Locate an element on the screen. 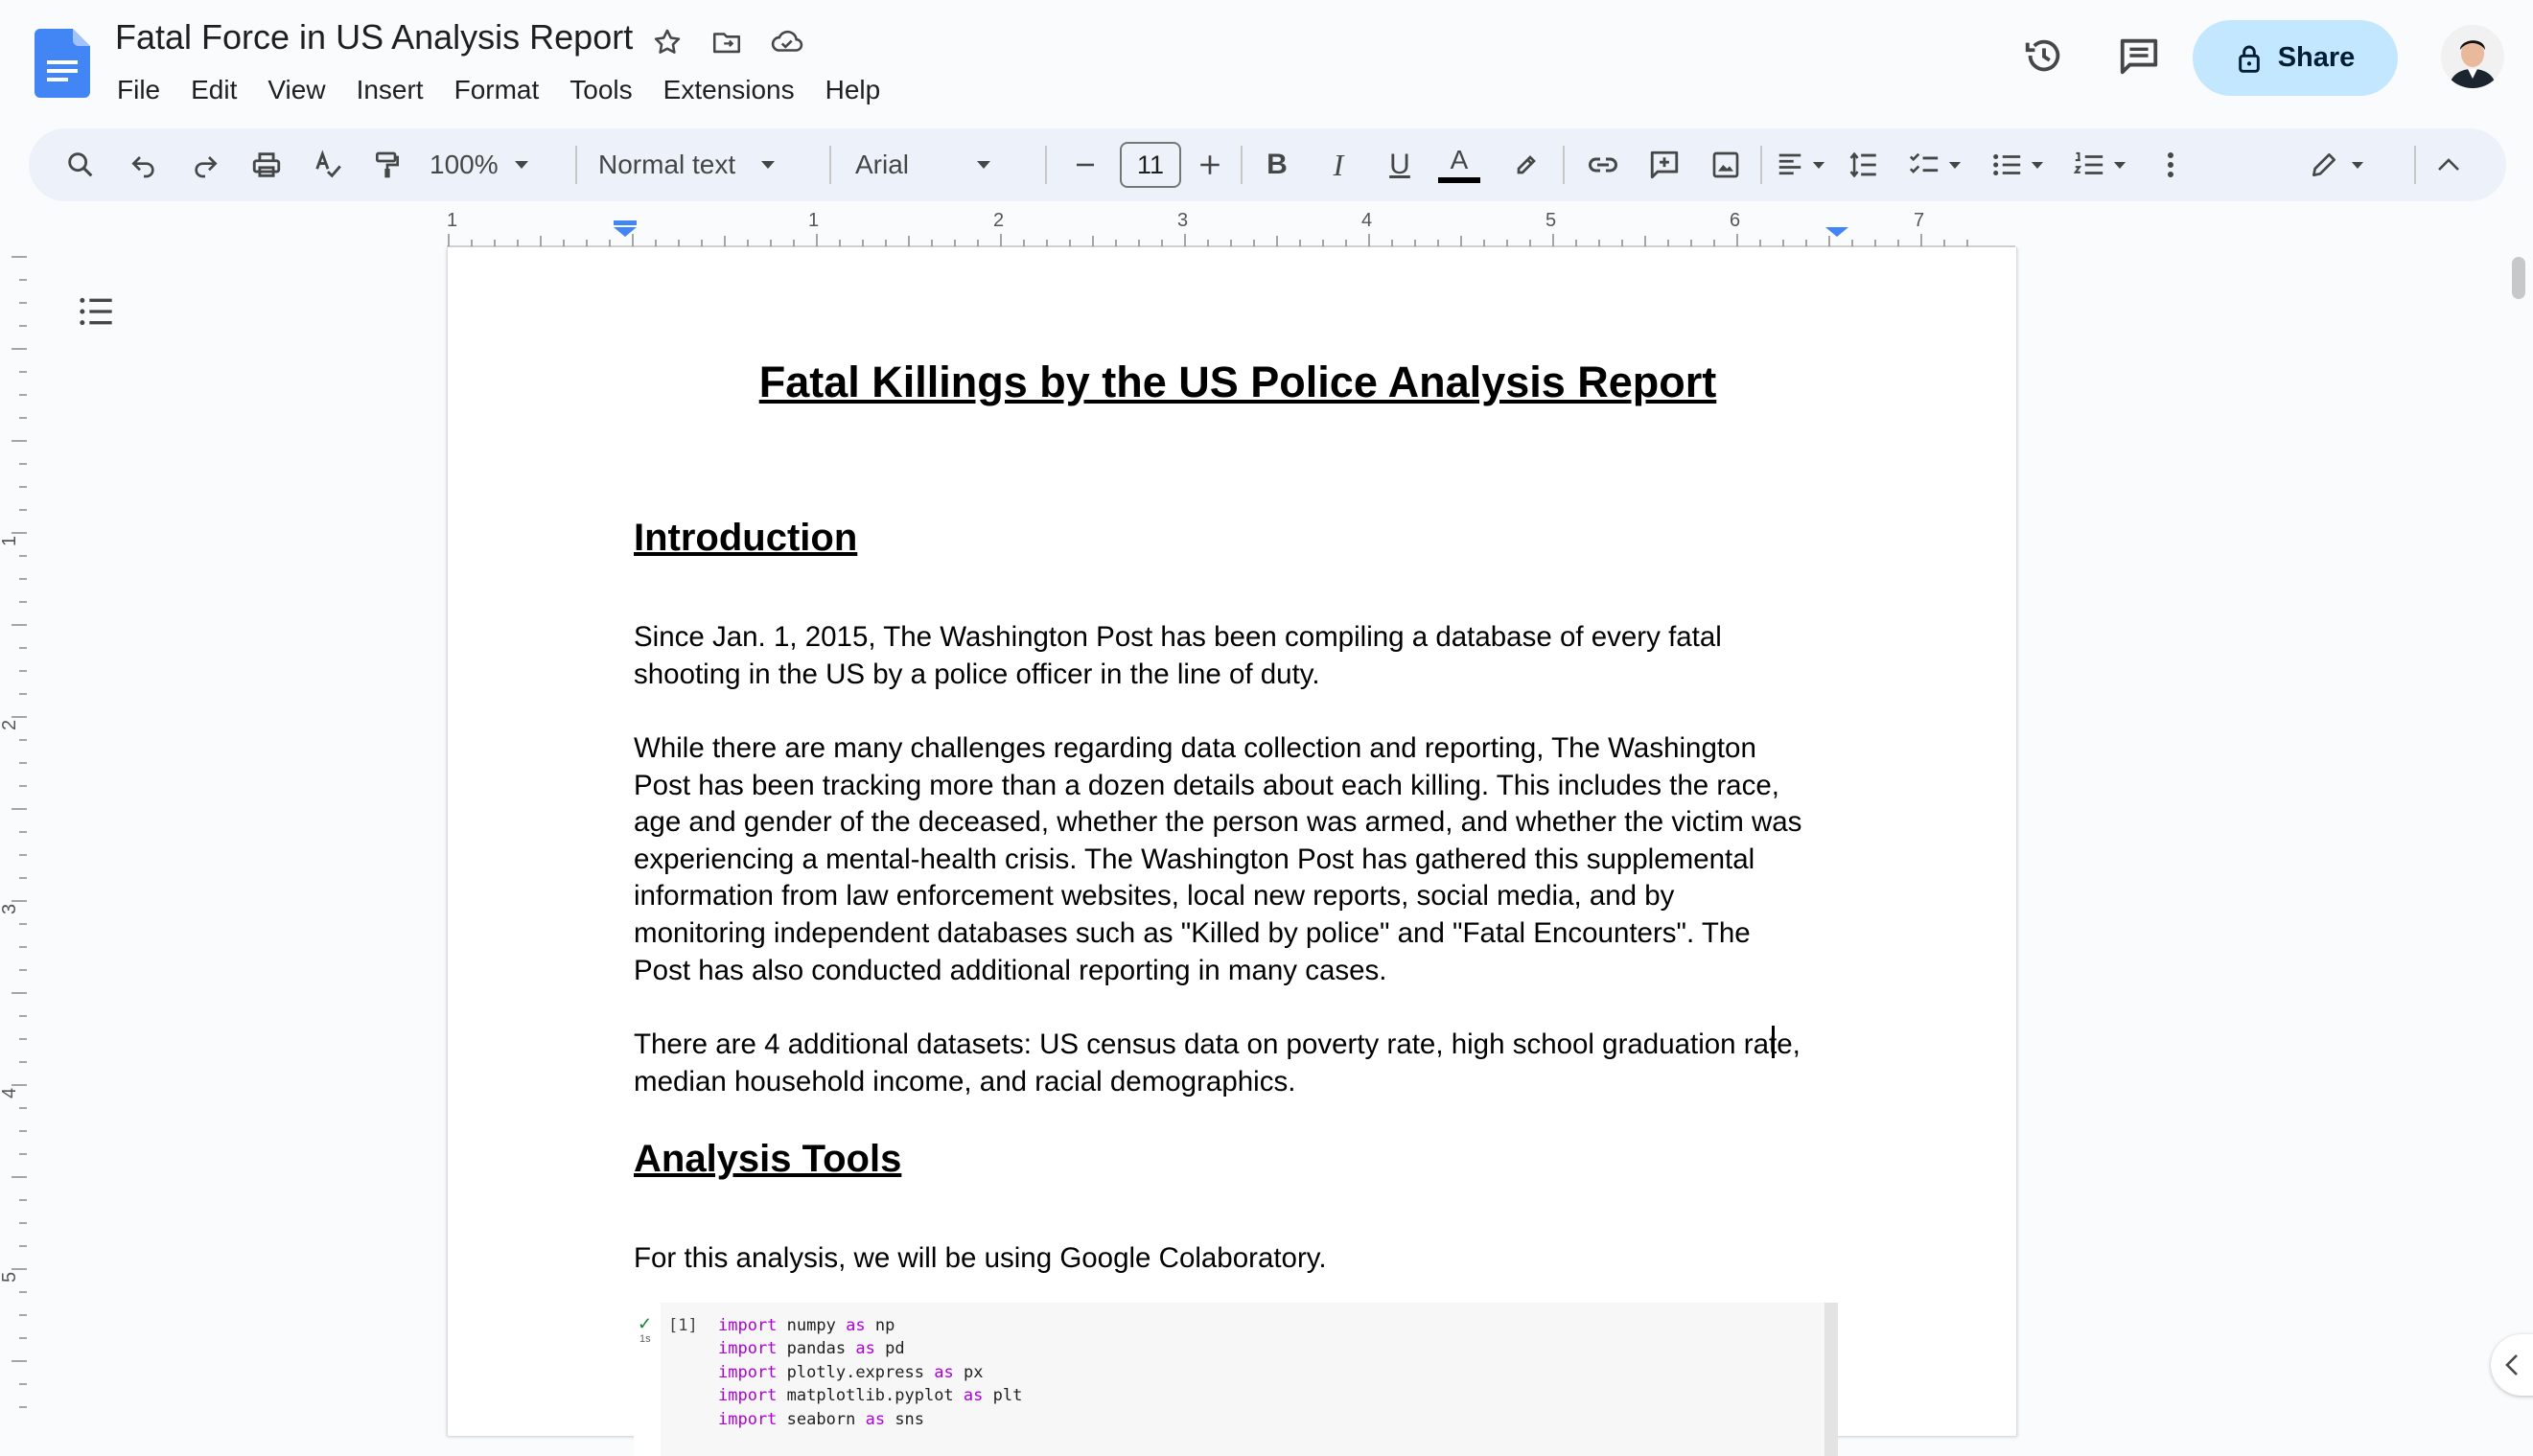  menu-help: Help is located at coordinates (853, 90).